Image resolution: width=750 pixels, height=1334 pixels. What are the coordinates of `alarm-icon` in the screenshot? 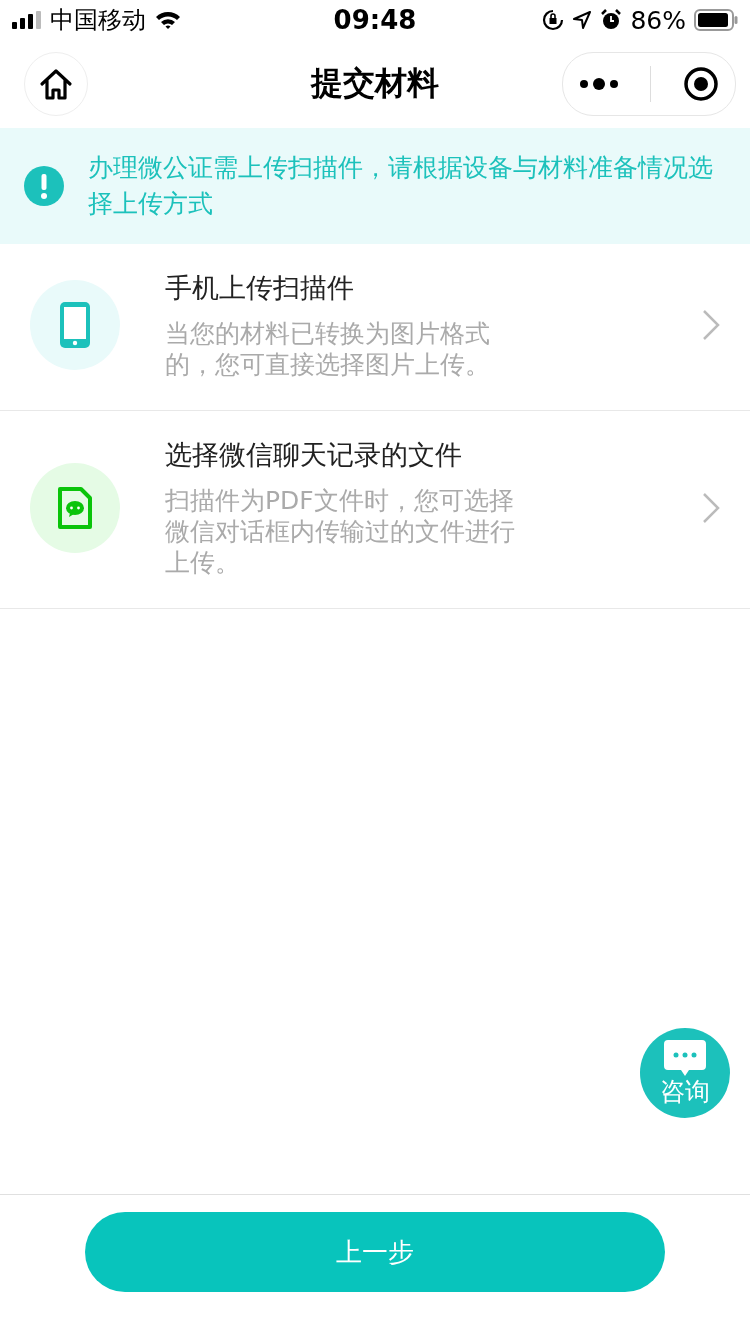 It's located at (611, 20).